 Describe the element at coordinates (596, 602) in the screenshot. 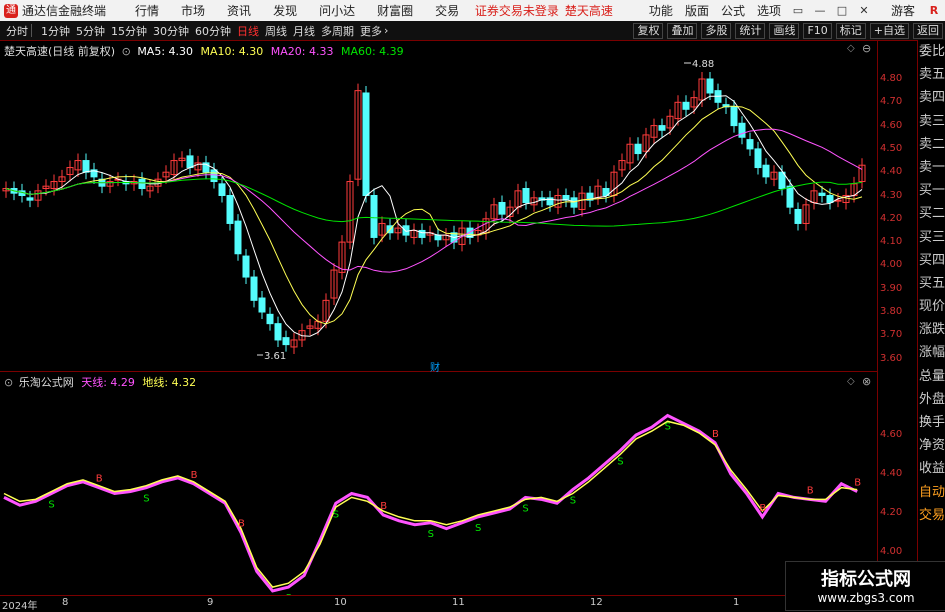

I see `time-label-dec: 12` at that location.